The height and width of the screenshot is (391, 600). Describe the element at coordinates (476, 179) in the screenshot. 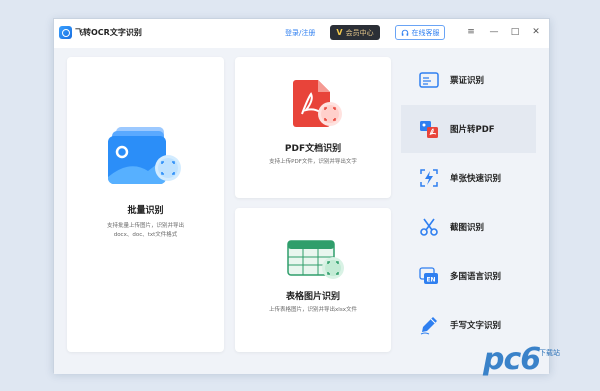

I see `sidebar-label-quick-scan: 单张快速识别` at that location.